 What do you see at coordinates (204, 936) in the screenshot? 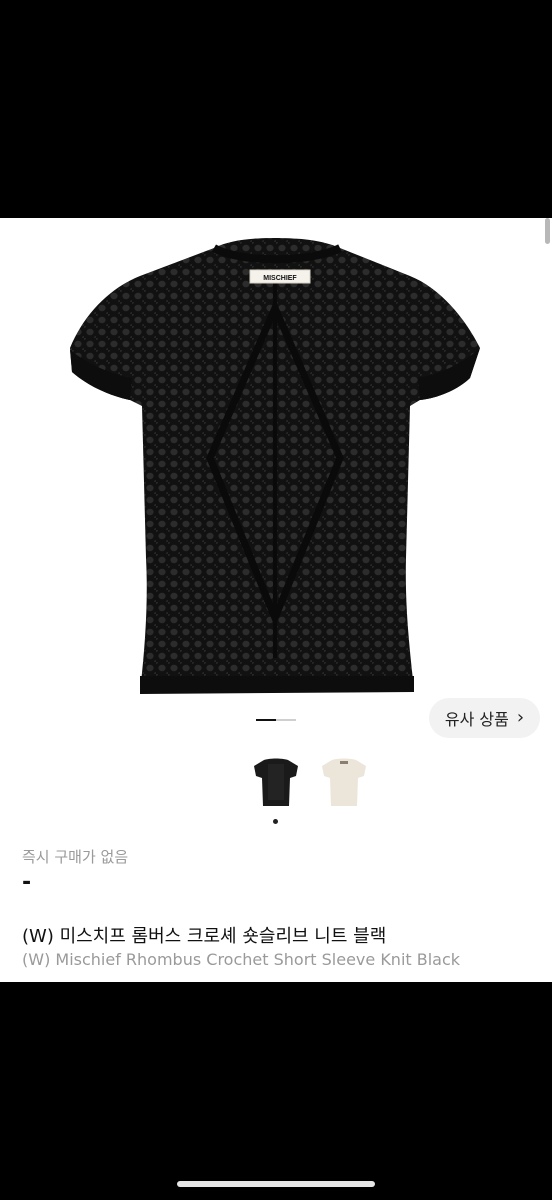
I see `product-title-korean: (W) 미스치프 롬버스 크로셰 숏슬리브 니트 블랙` at bounding box center [204, 936].